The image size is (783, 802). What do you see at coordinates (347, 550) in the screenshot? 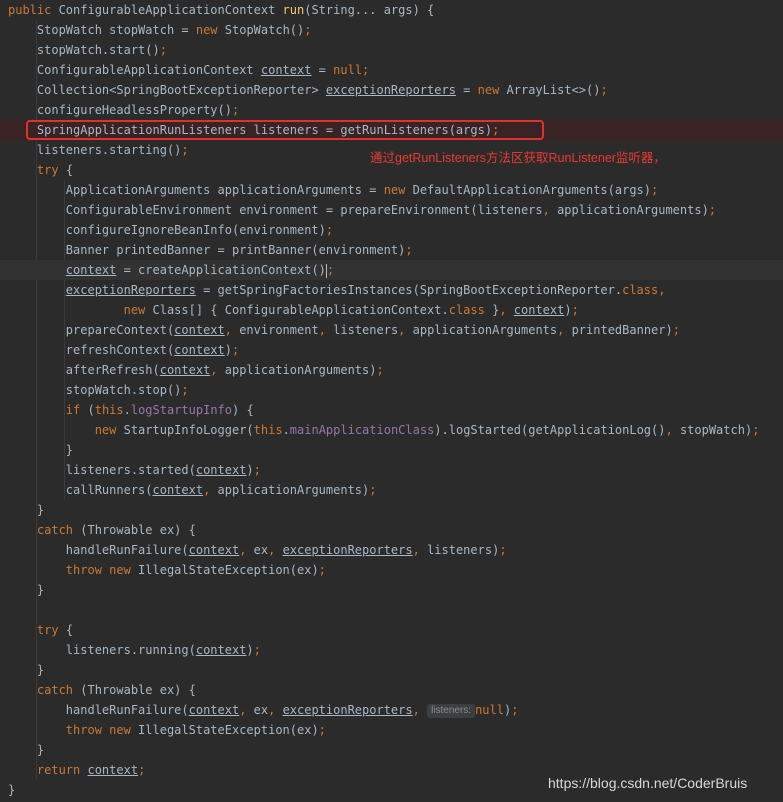
I see `code-identifier: exceptionReporters` at bounding box center [347, 550].